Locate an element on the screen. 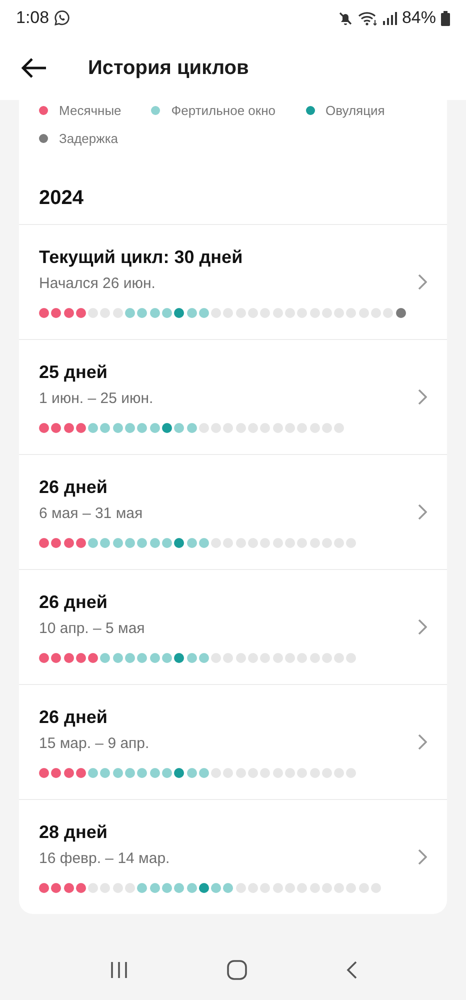 The width and height of the screenshot is (466, 1000). cycle-row: 26 дней 15 мар. – 9 апр. is located at coordinates (233, 741).